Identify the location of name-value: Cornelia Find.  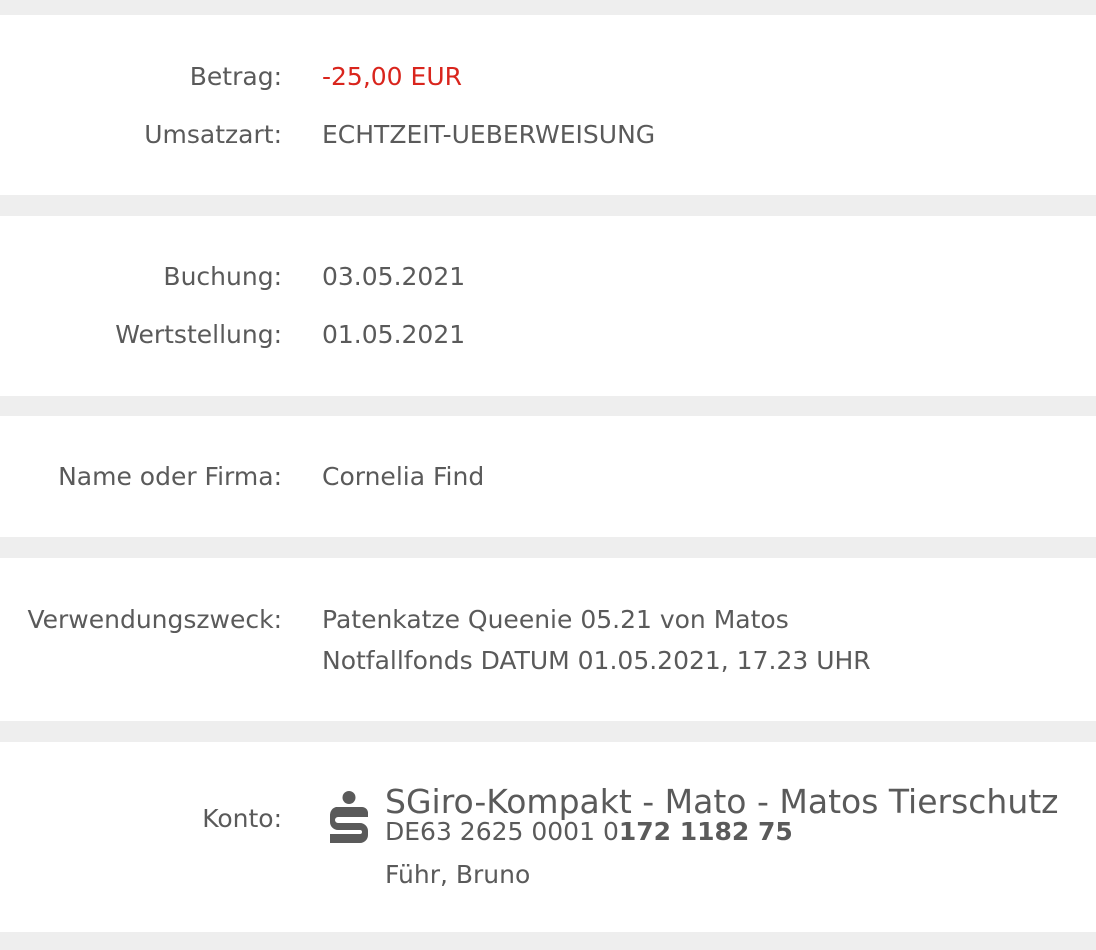
(403, 476).